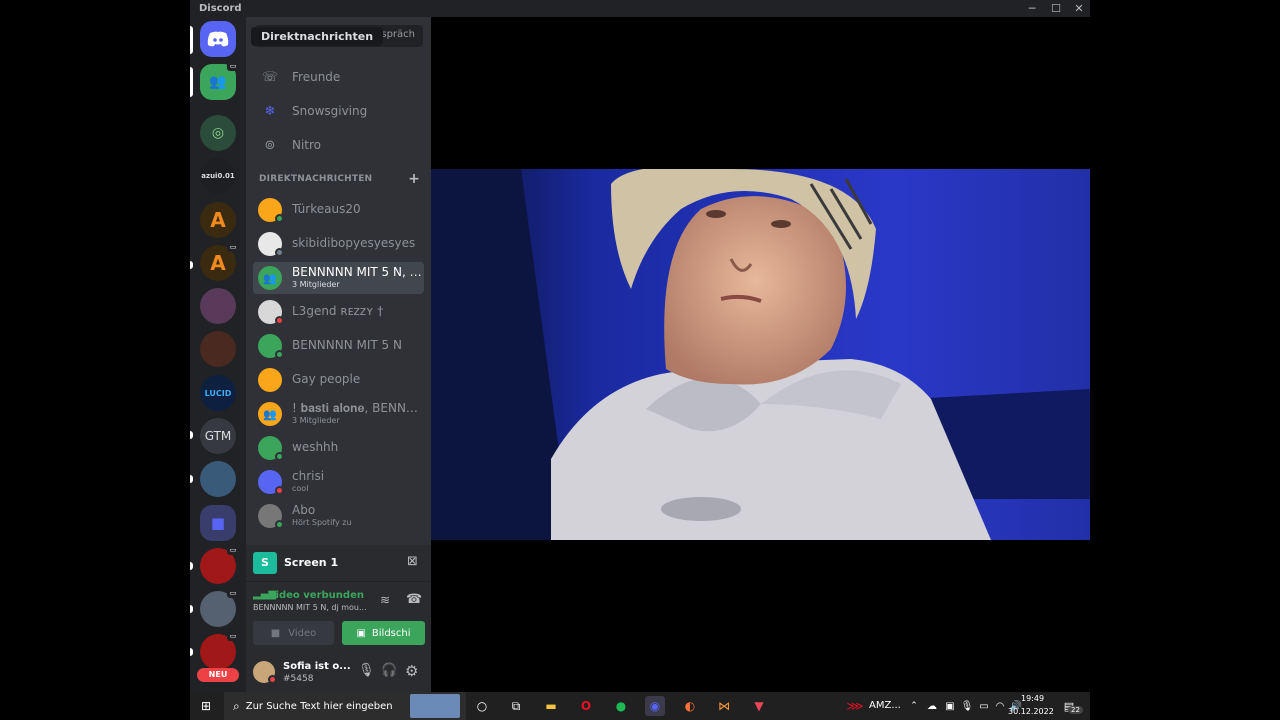 The width and height of the screenshot is (1280, 720). I want to click on dm-item: chrisi cool, so click(338, 482).